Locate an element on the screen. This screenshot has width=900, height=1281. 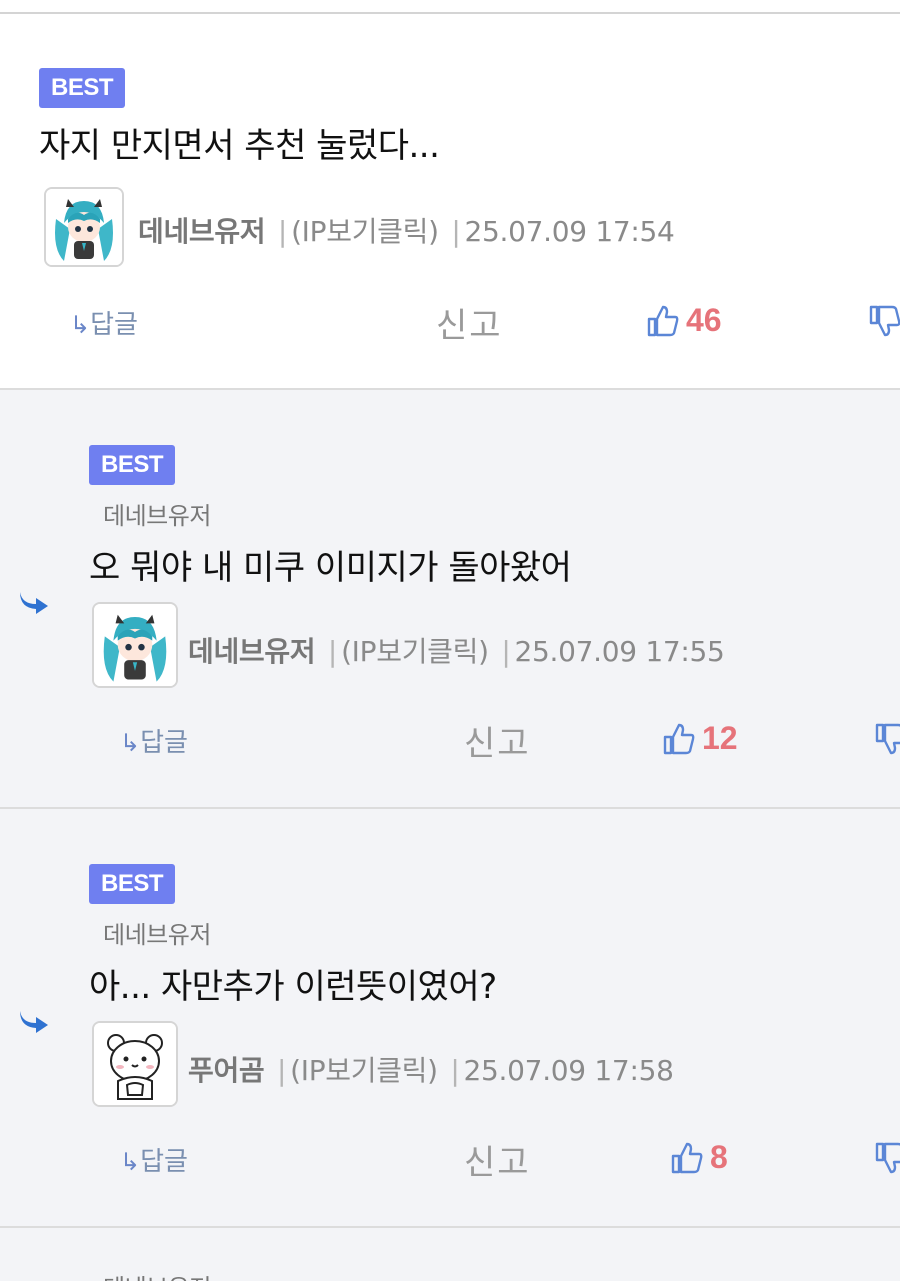
comment-content: 오 뭐야 내 미쿠 이미지가 돌아왔어 is located at coordinates (330, 568).